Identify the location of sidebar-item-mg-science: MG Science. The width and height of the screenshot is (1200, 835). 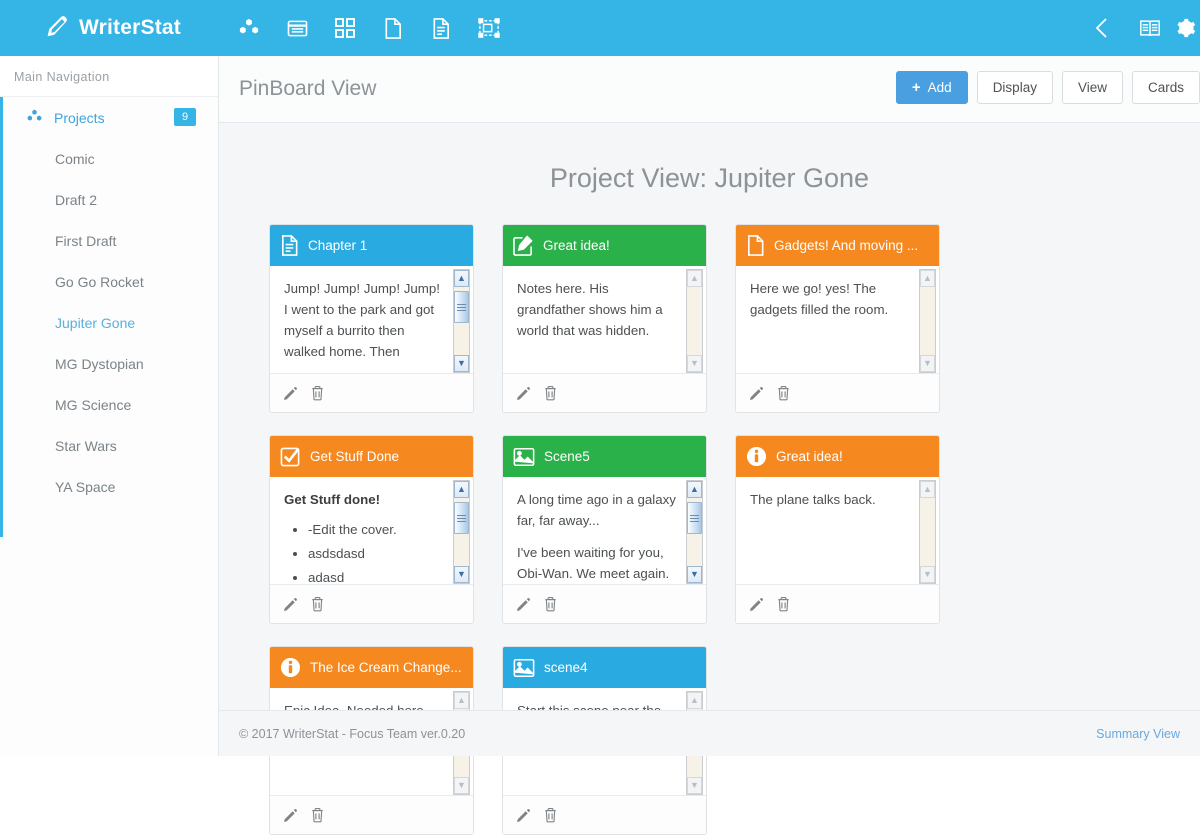
(109, 404).